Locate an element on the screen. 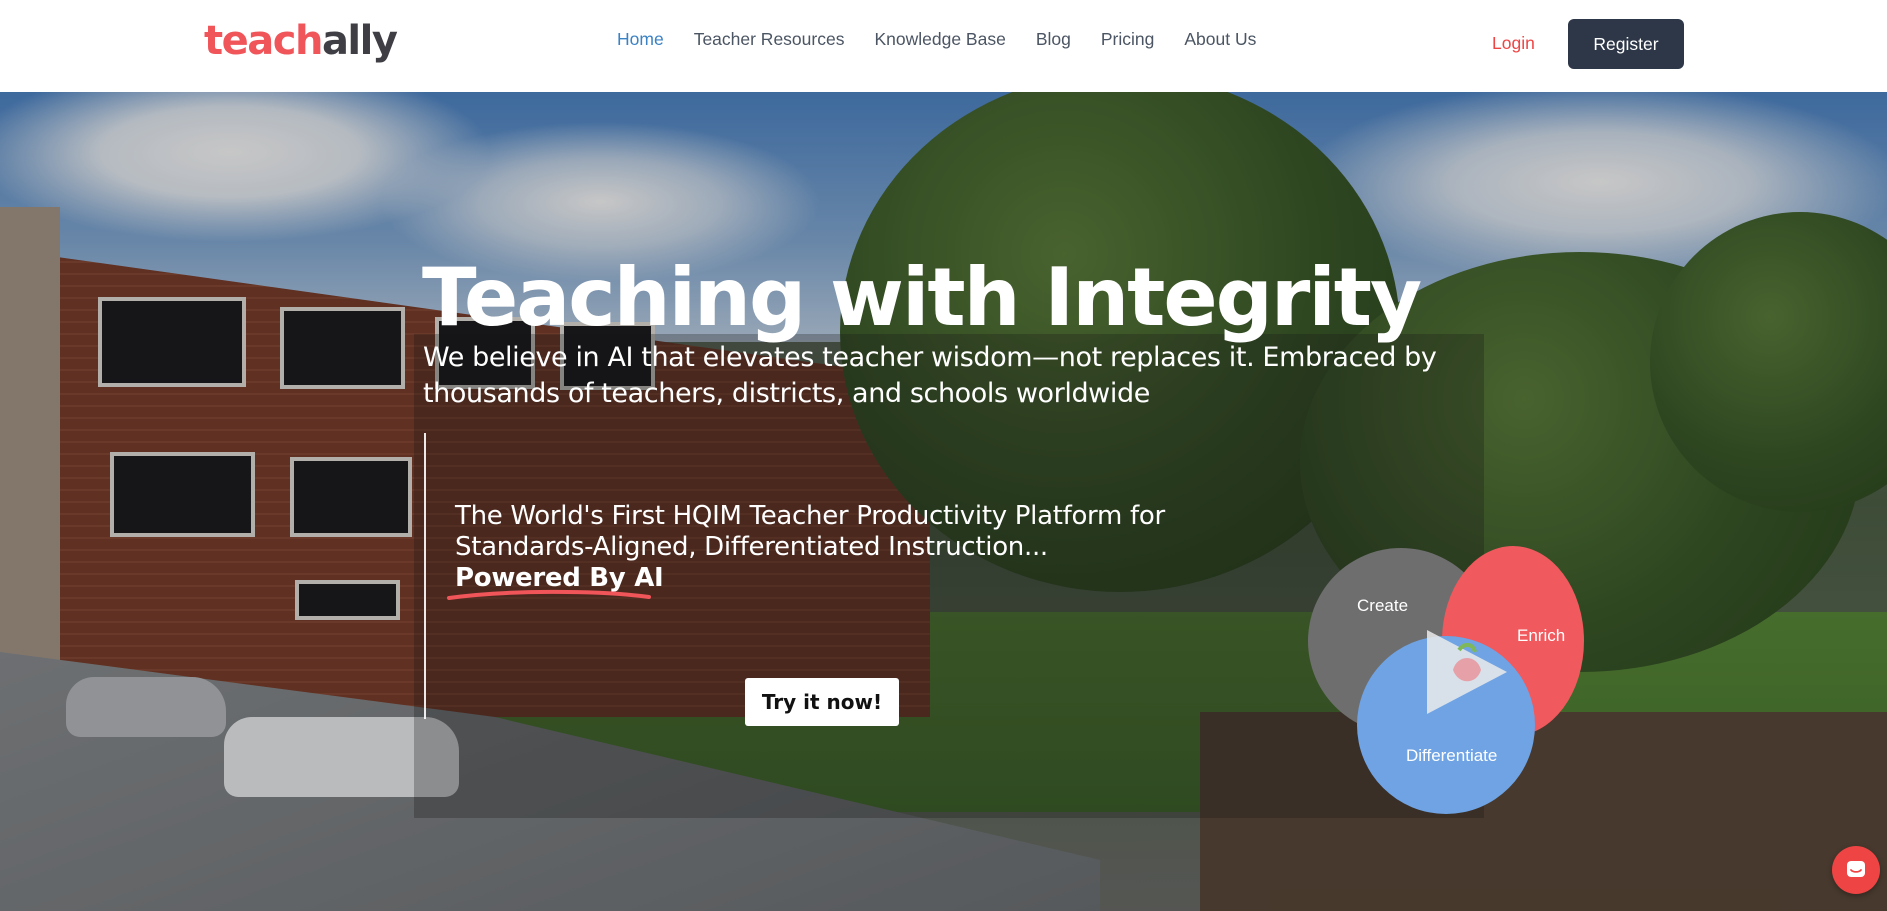 The height and width of the screenshot is (911, 1887). nav-about-us: About Us is located at coordinates (1220, 39).